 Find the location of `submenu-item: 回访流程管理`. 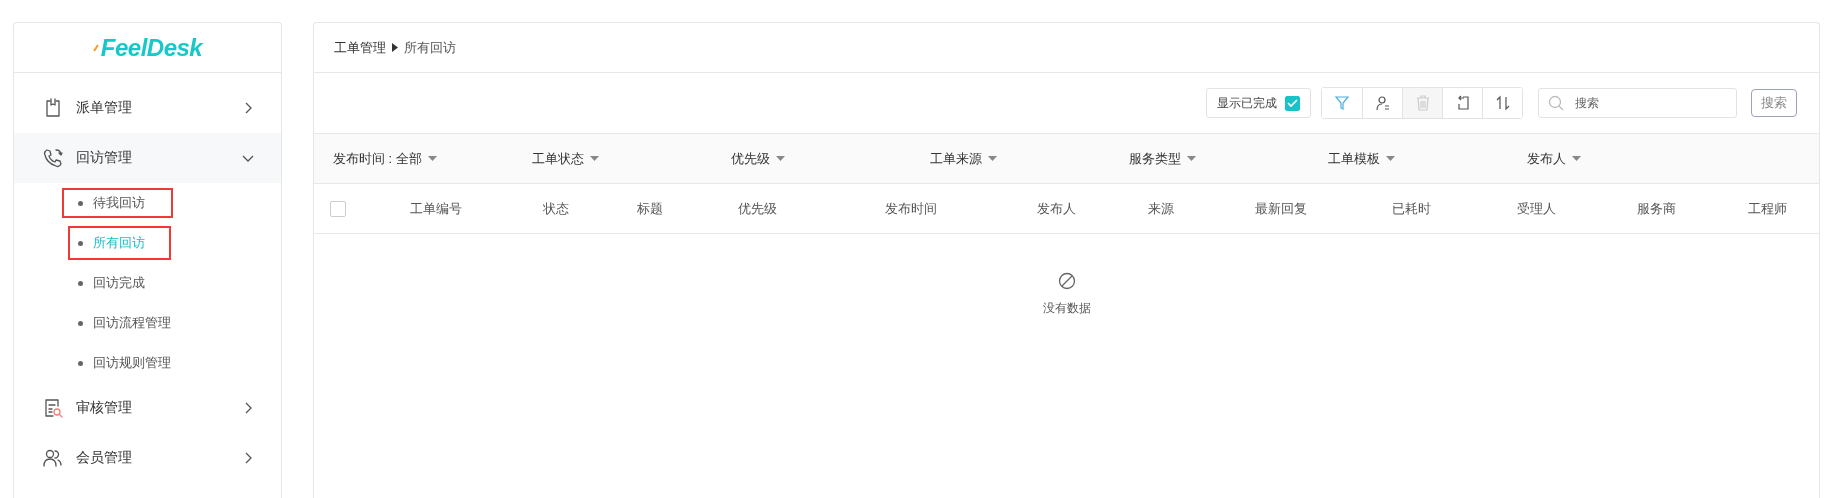

submenu-item: 回访流程管理 is located at coordinates (132, 323).